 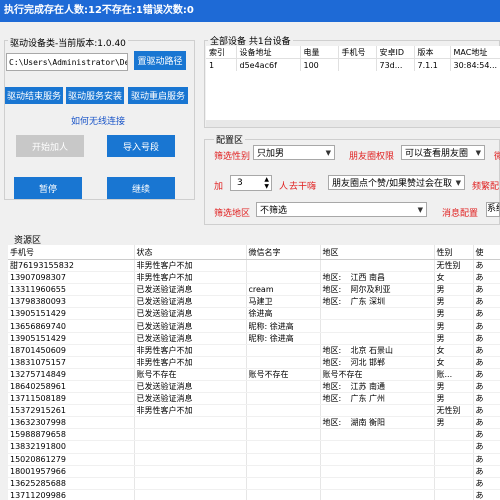 I want to click on table-row: 13311960655 已发送验证消息 cream 地区: 阿尔及利亚 男 あ, so click(x=254, y=290).